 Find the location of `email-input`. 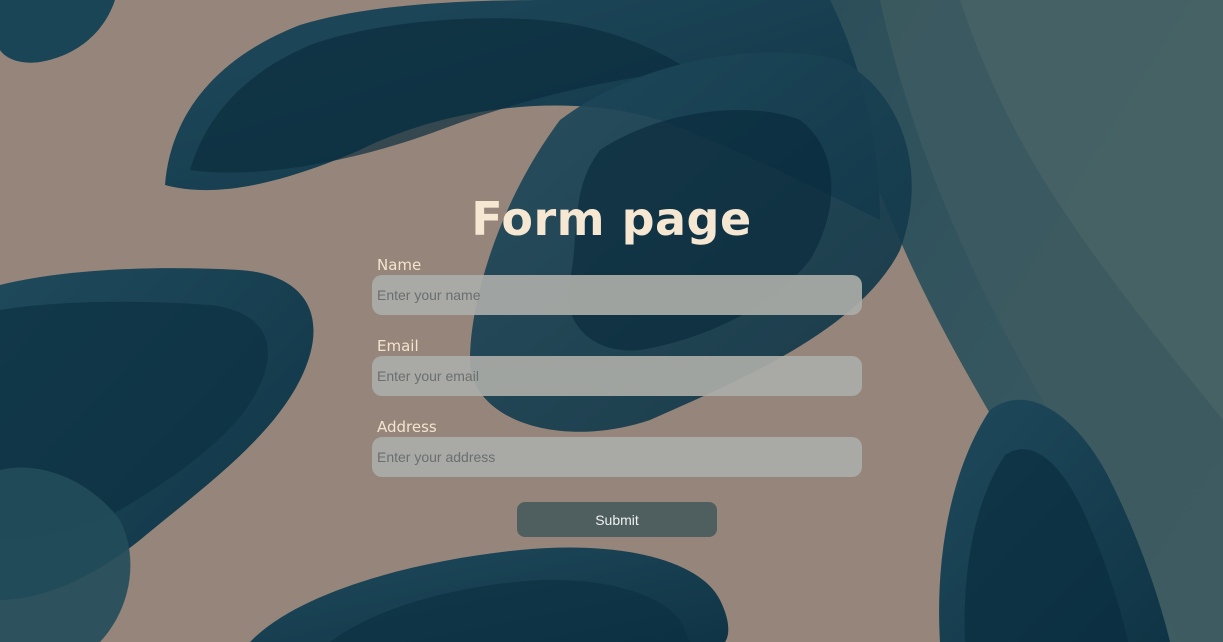

email-input is located at coordinates (617, 376).